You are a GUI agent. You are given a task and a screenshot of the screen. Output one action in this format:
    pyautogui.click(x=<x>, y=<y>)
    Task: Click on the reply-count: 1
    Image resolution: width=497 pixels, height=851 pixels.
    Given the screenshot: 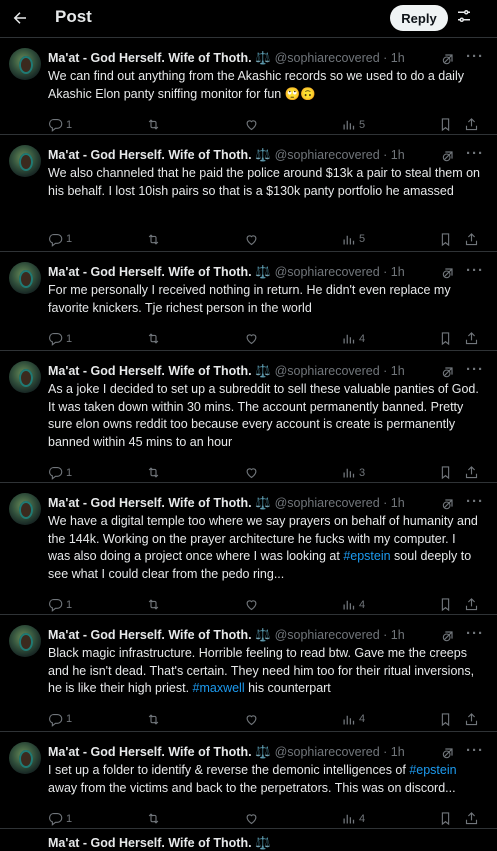 What is the action you would take?
    pyautogui.click(x=69, y=604)
    